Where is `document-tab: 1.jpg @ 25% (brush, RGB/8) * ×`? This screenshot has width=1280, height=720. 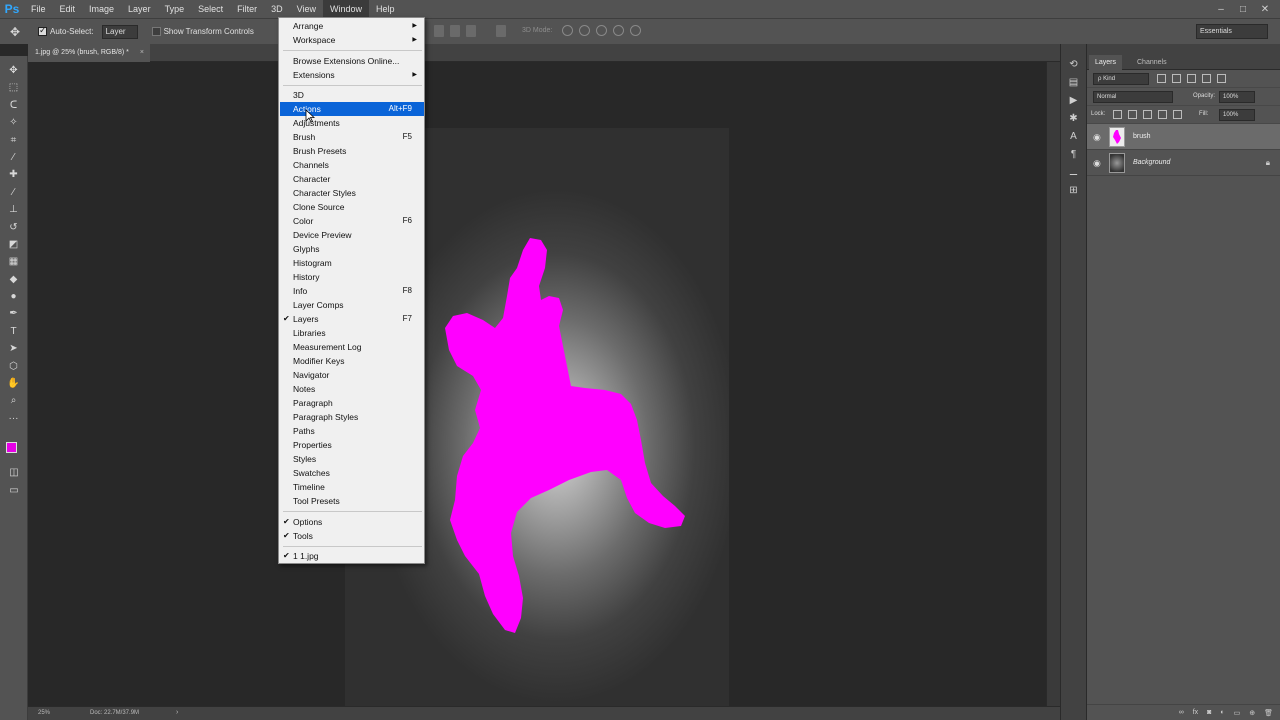 document-tab: 1.jpg @ 25% (brush, RGB/8) * × is located at coordinates (89, 53).